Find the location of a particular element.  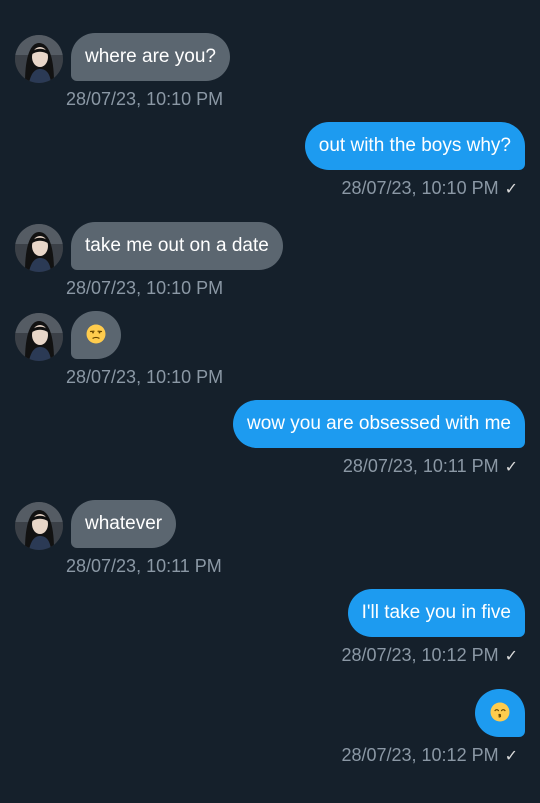

message-text: out with the boys why? is located at coordinates (414, 145).